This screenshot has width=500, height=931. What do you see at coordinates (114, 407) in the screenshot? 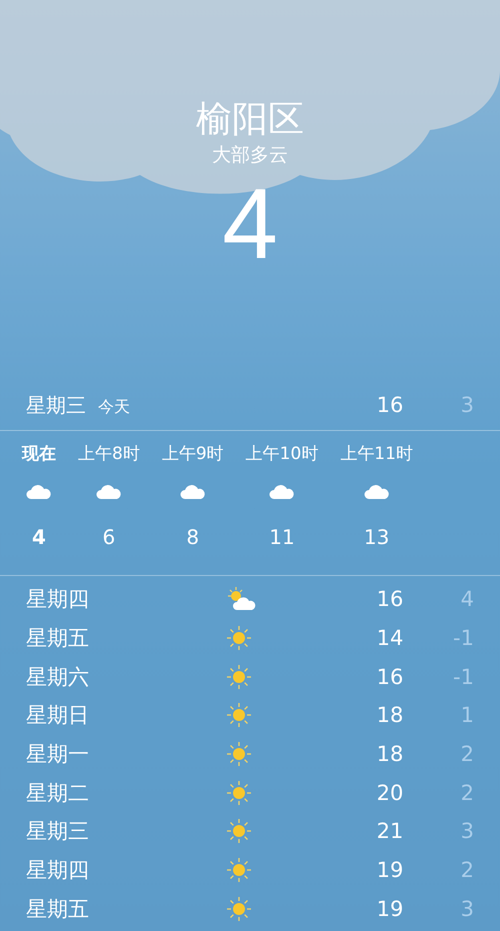
I see `today-label: 今天` at bounding box center [114, 407].